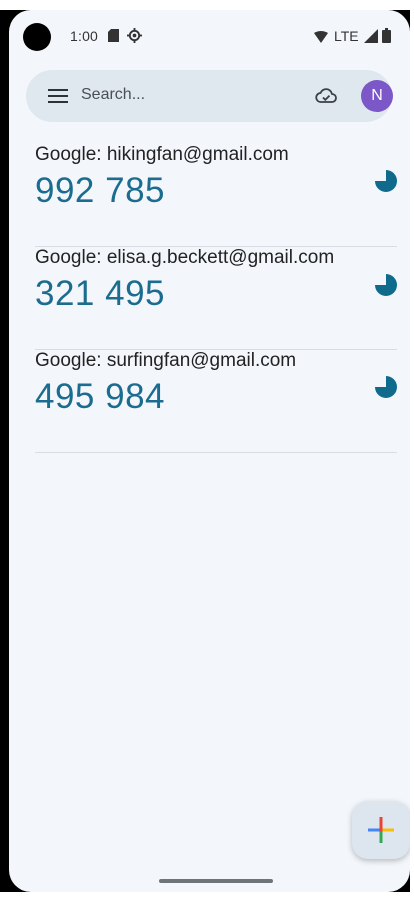 Image resolution: width=414 pixels, height=898 pixels. I want to click on menu-icon, so click(58, 96).